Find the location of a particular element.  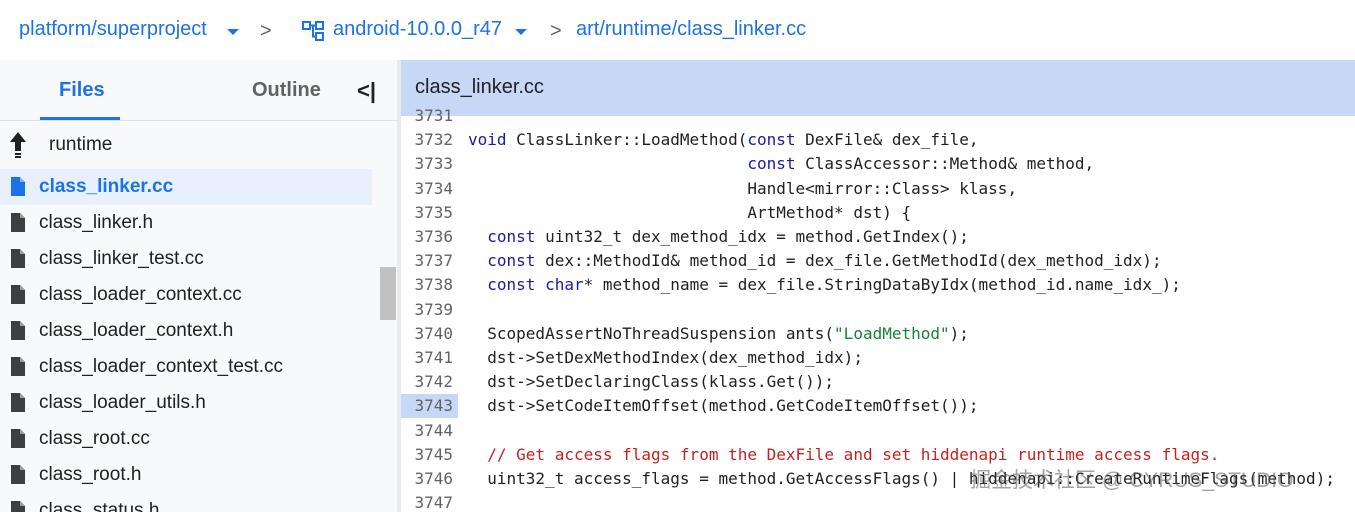

file-item-class-linker-h: class_linker.h is located at coordinates (186, 223).